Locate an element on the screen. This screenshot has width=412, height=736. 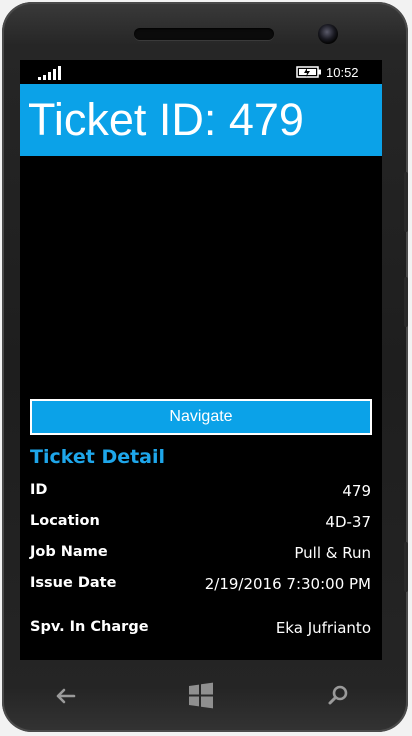
detail-label: ID is located at coordinates (39, 490).